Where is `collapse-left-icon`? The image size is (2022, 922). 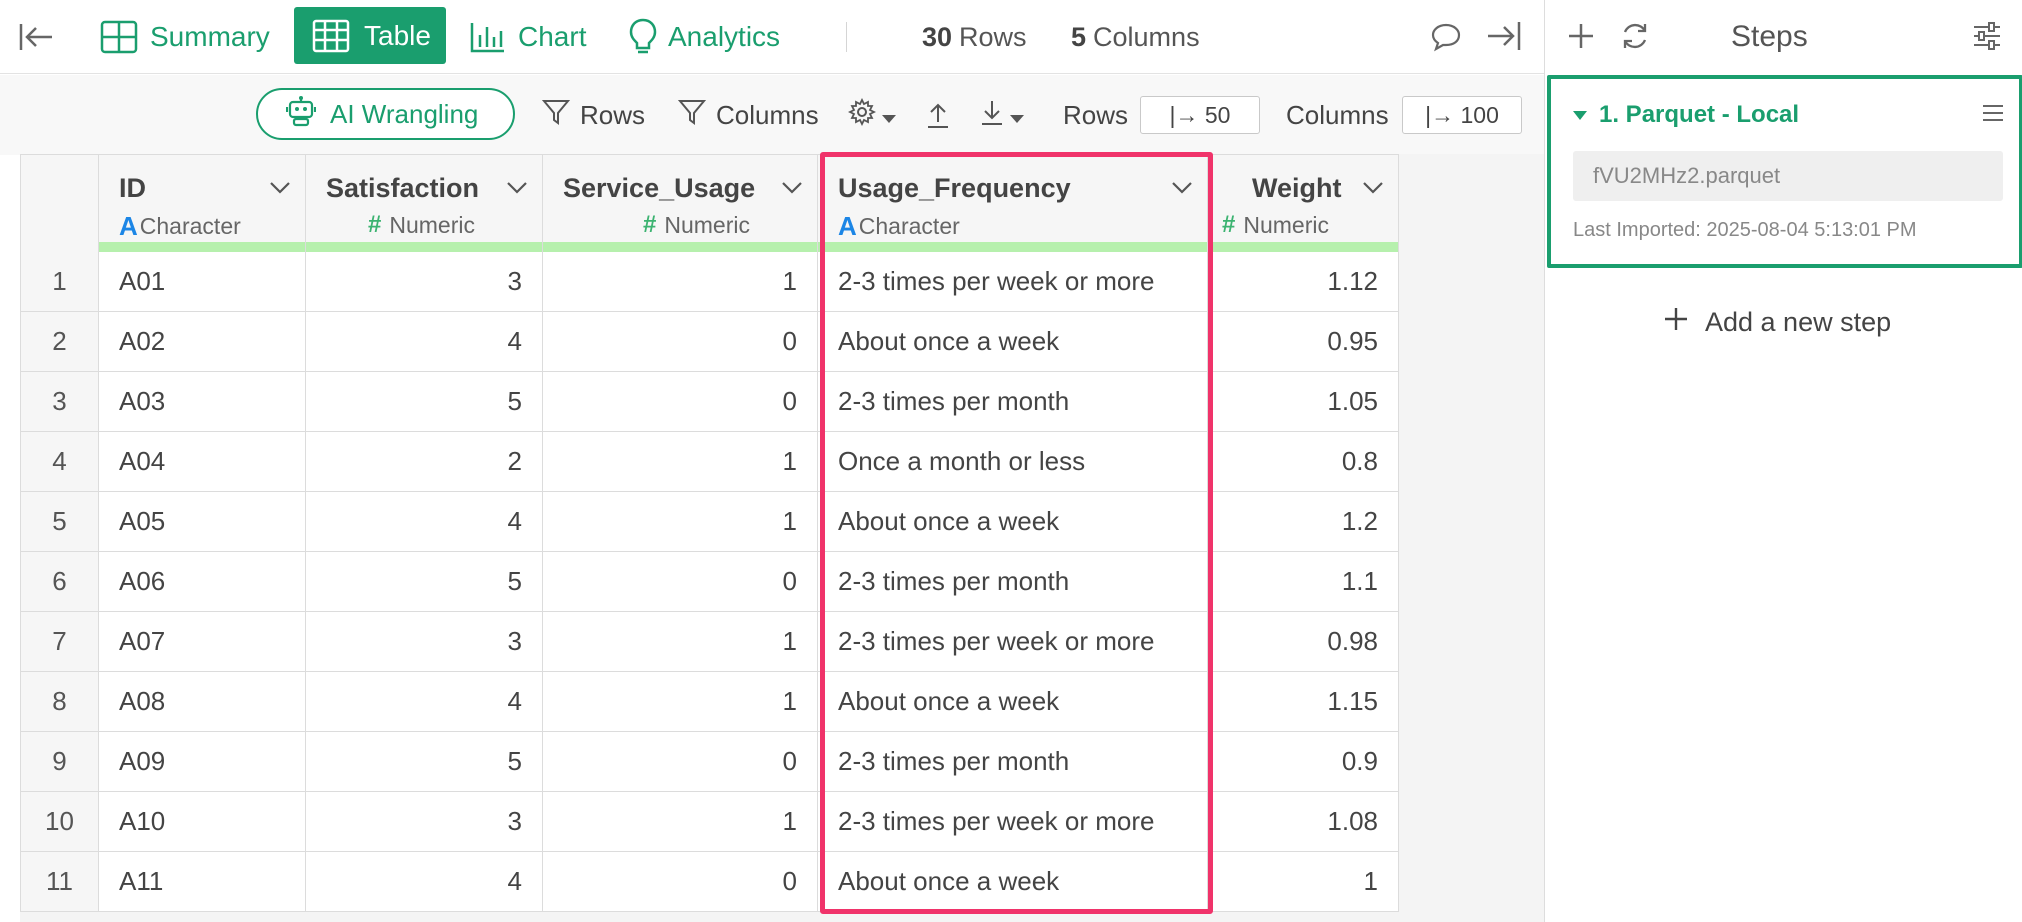 collapse-left-icon is located at coordinates (36, 37).